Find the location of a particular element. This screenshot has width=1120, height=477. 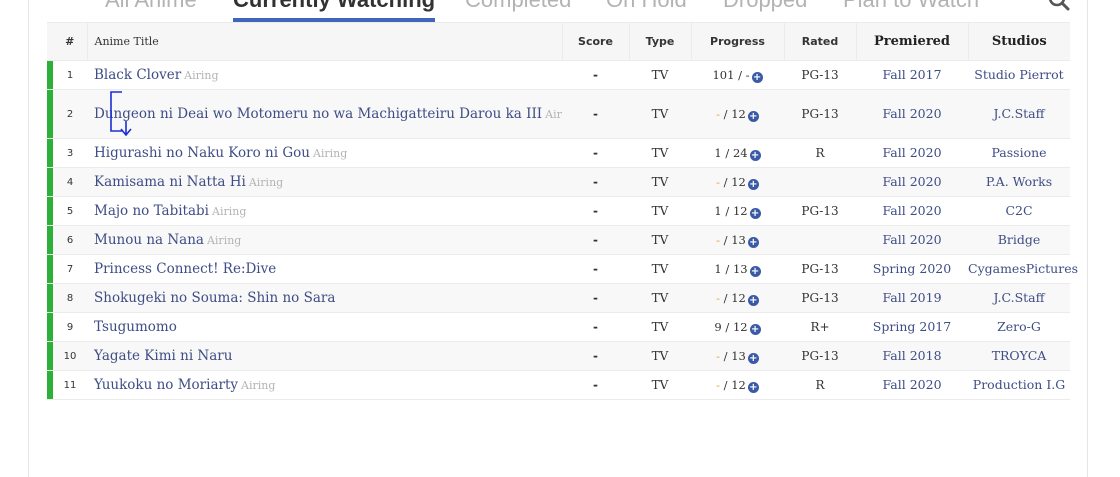

studio-link: CygamesPictures is located at coordinates (1023, 268).